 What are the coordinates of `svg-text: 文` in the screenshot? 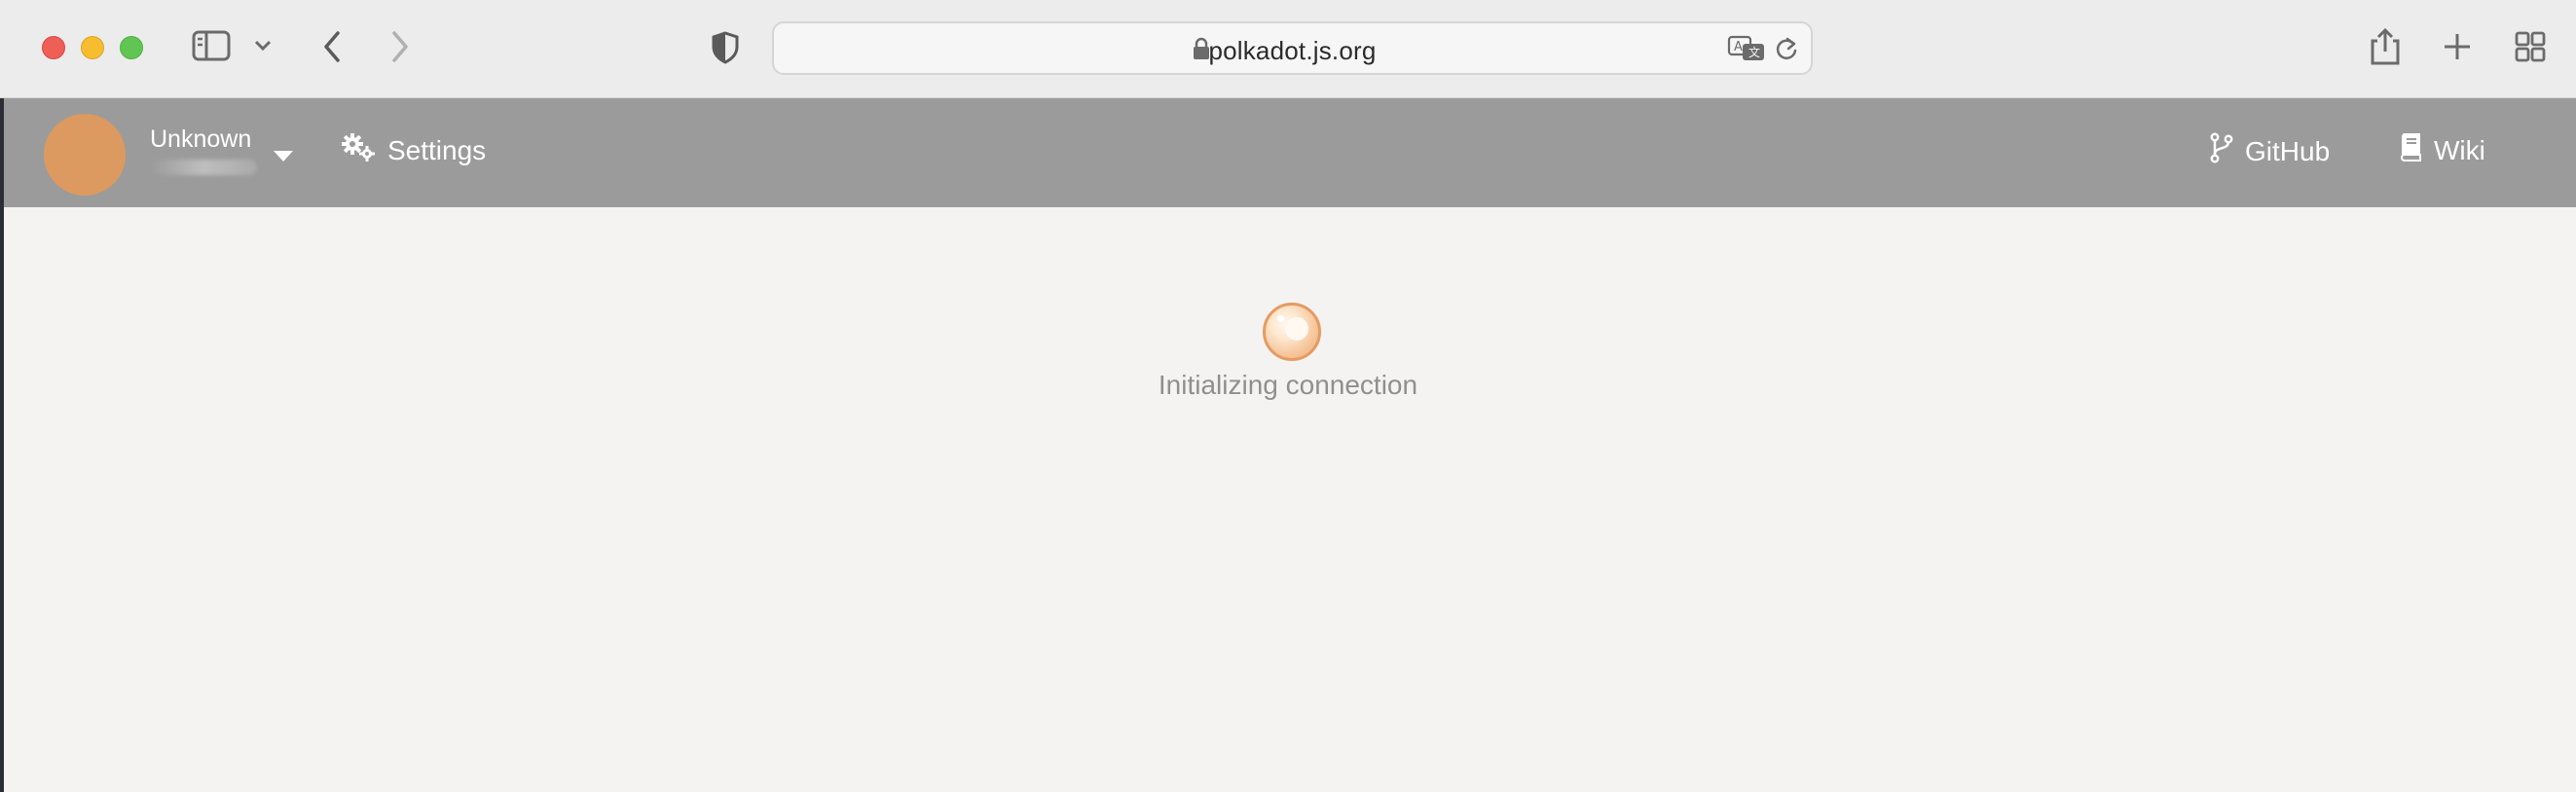 It's located at (1754, 52).